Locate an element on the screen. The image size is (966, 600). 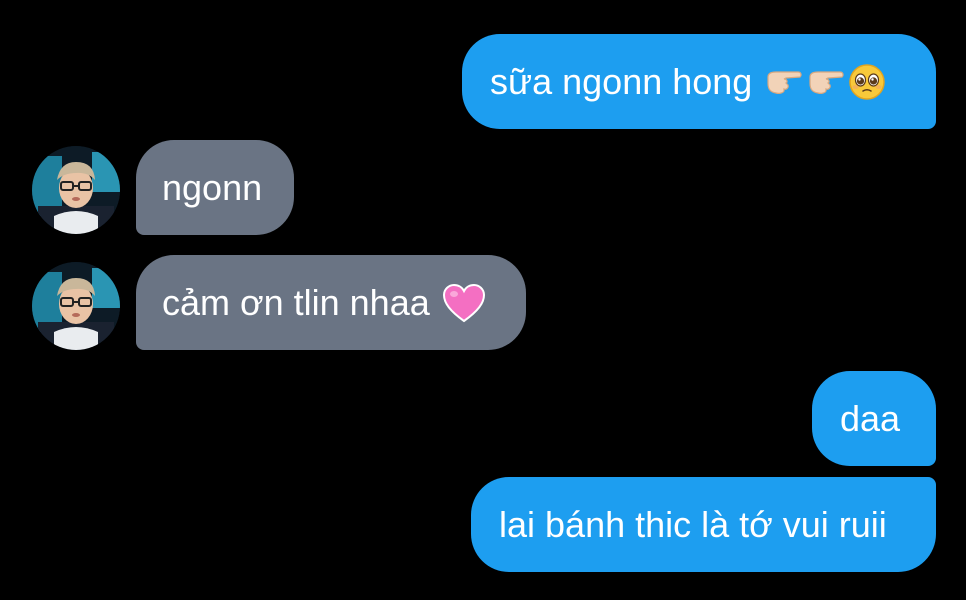
outgoing-message-bubble: daa is located at coordinates (874, 418).